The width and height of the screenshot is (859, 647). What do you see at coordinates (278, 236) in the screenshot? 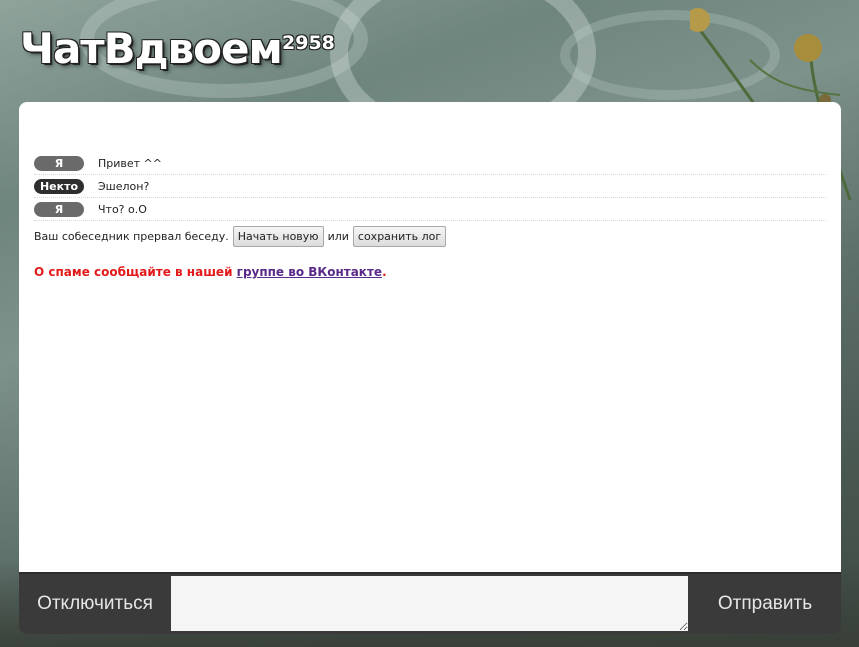
I see `start-new-chat-button: Начать новую` at bounding box center [278, 236].